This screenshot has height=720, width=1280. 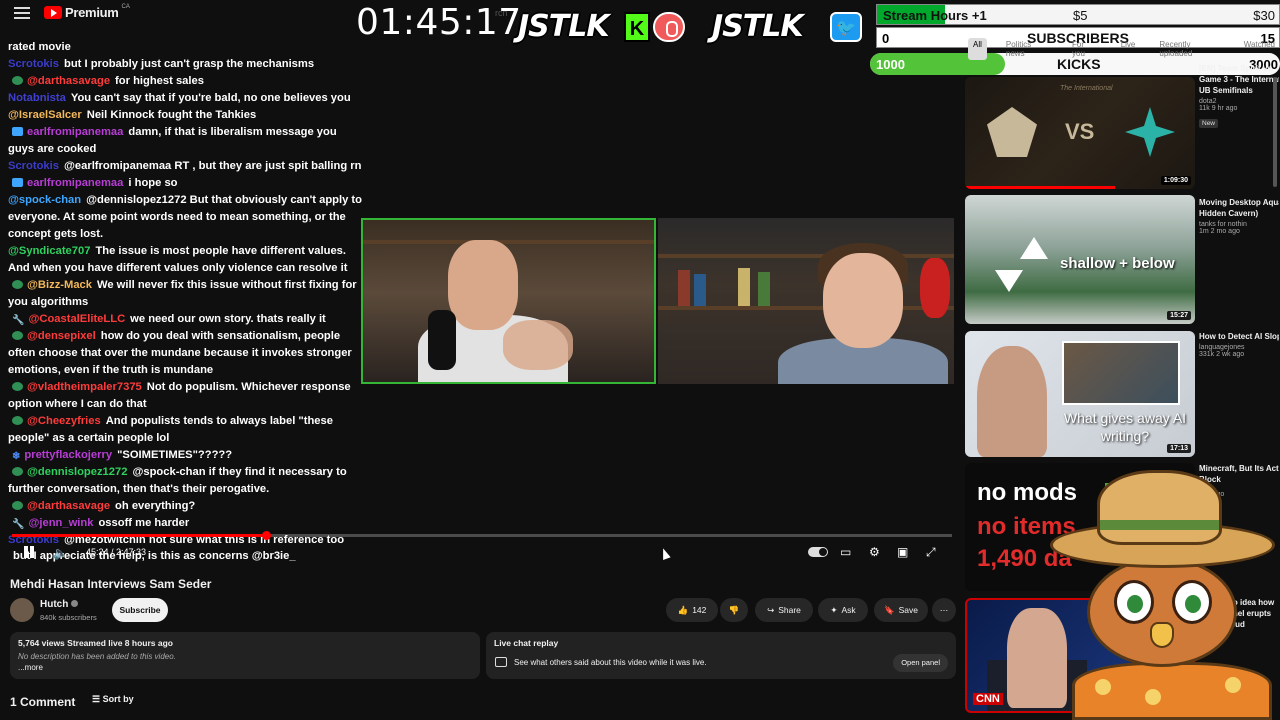 I want to click on wall-shelf, so click(x=508, y=242).